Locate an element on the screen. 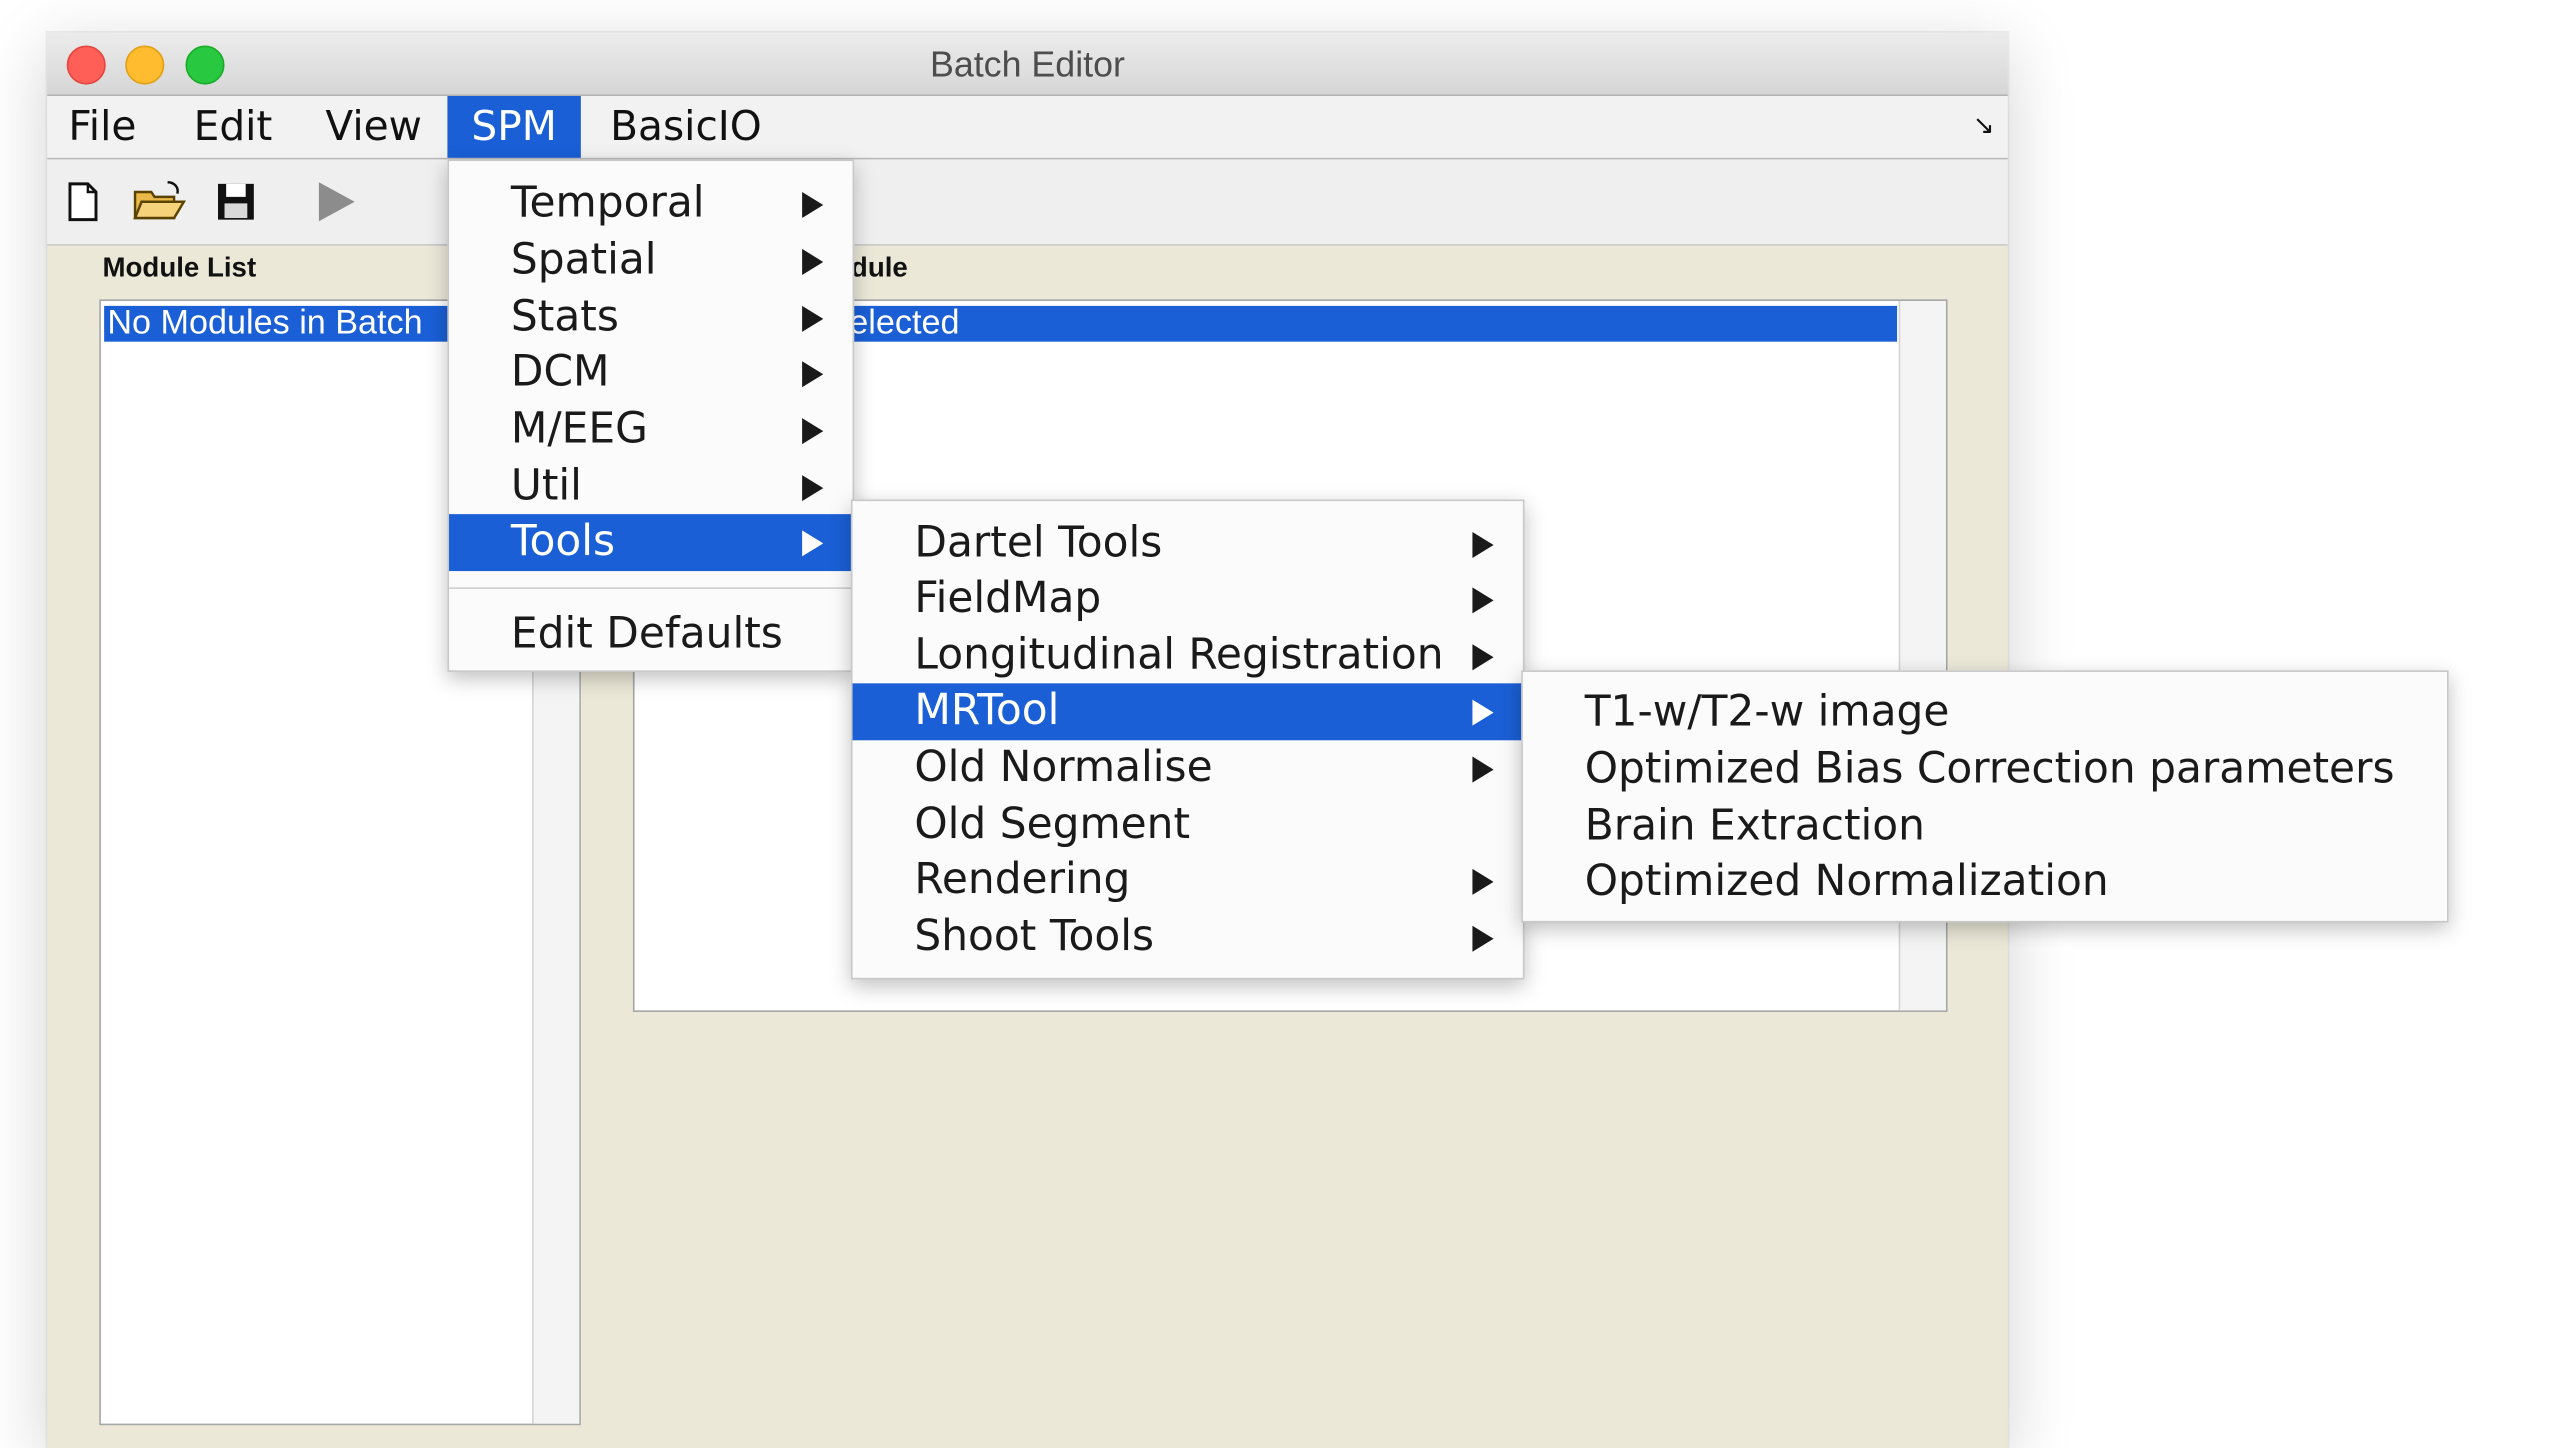  tools-item-old-segment: Old Segment is located at coordinates (1188, 825).